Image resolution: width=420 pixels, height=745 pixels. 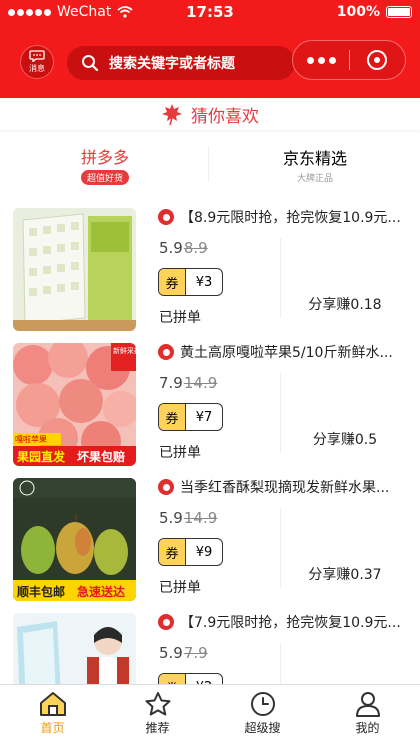 What do you see at coordinates (74, 404) in the screenshot?
I see `product-image: 新鲜采摘 嘎啦苹果 果园直发 坏果包赔` at bounding box center [74, 404].